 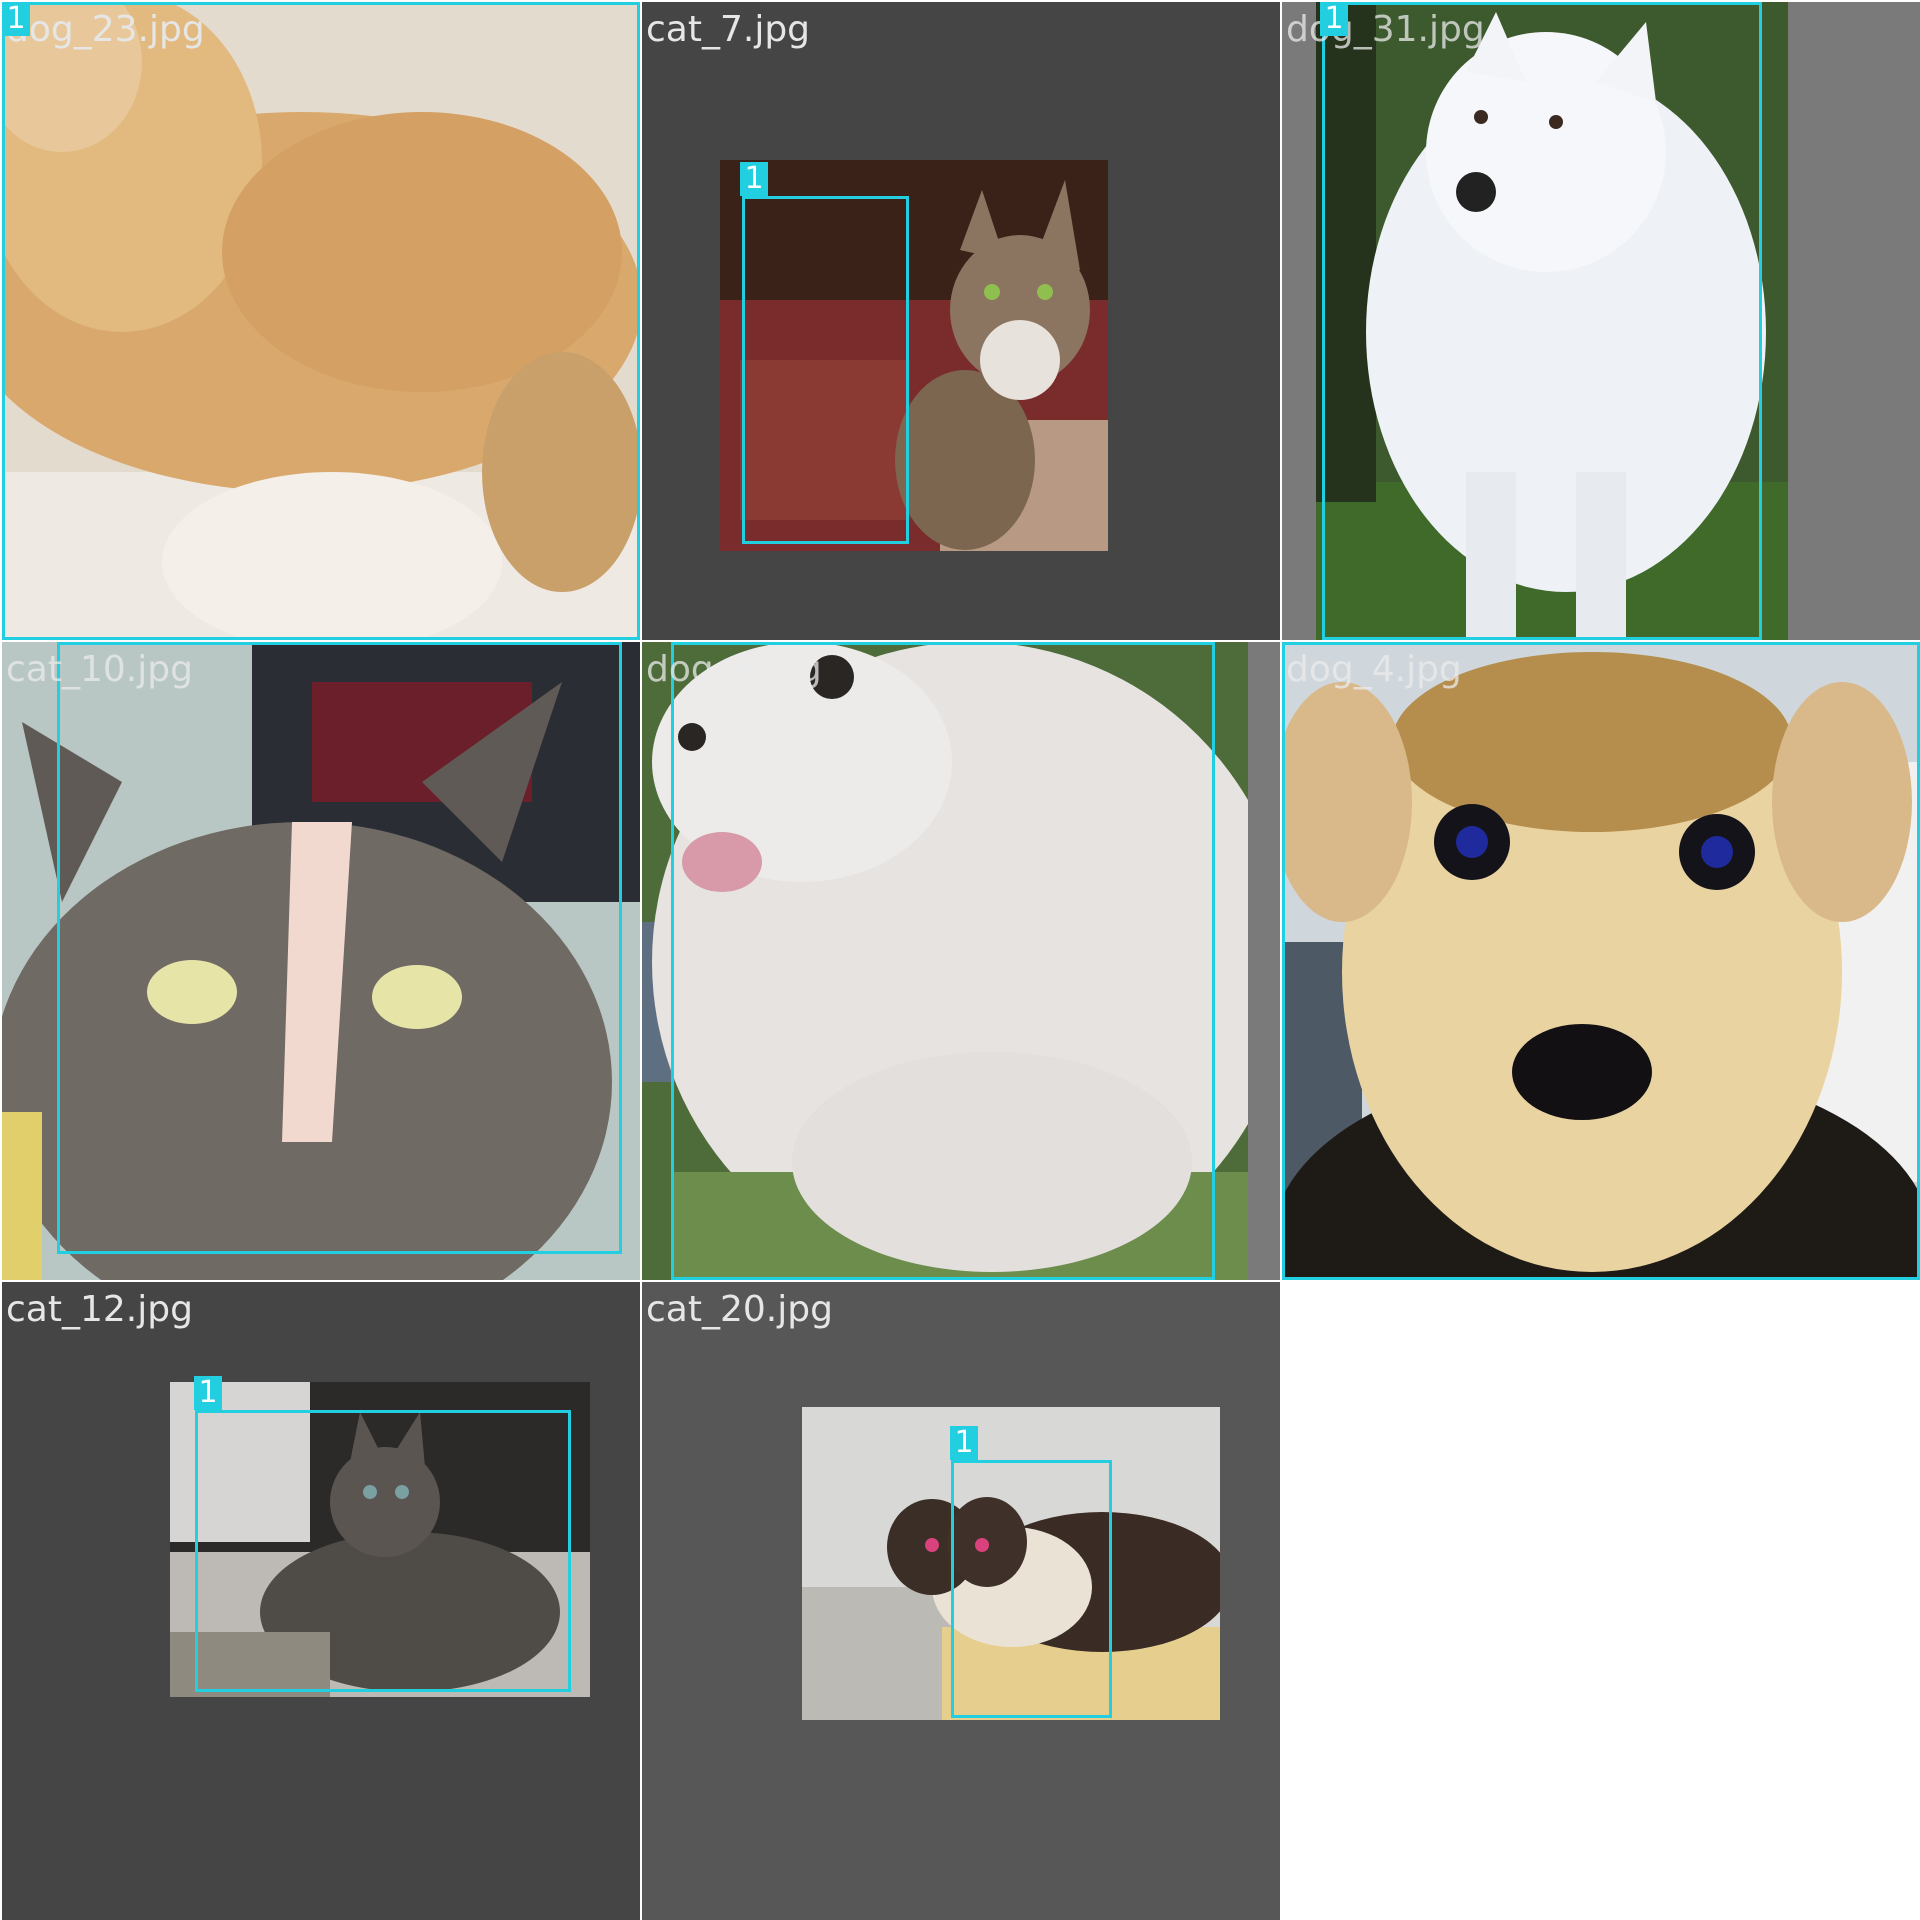 What do you see at coordinates (1374, 669) in the screenshot?
I see `filename-label: dog_4.jpg` at bounding box center [1374, 669].